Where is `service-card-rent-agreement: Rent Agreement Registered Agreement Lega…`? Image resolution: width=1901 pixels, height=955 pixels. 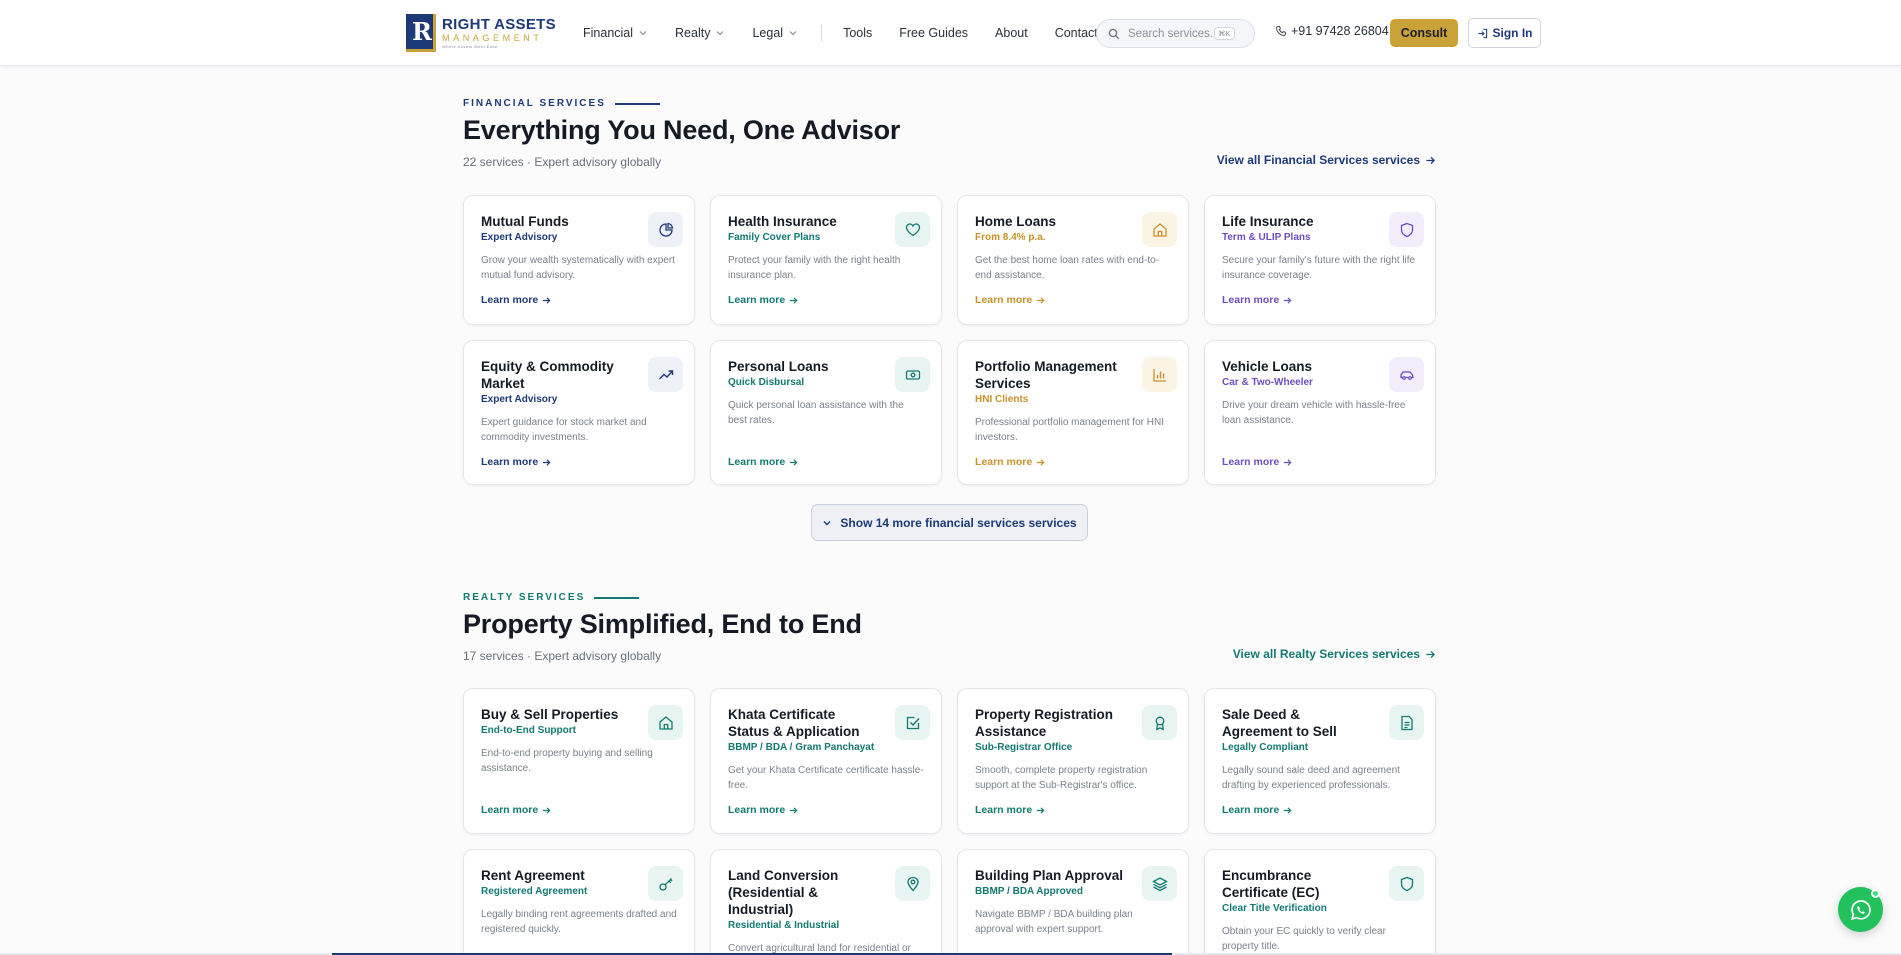
service-card-rent-agreement: Rent Agreement Registered Agreement Lega… is located at coordinates (579, 902).